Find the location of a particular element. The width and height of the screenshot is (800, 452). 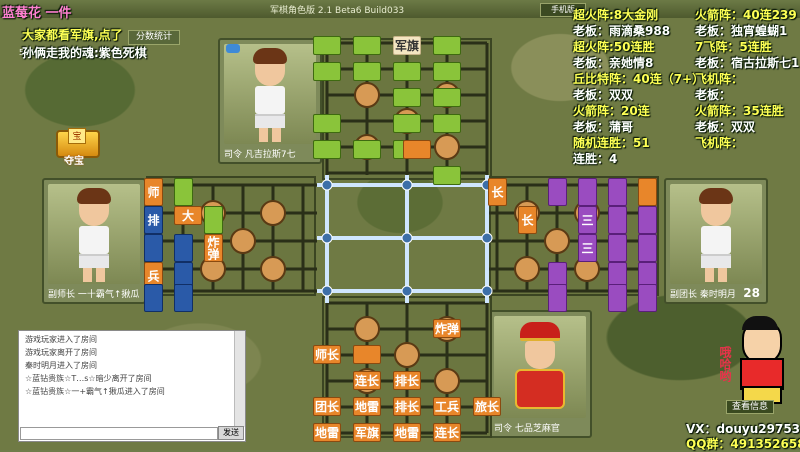

overlay-right-line: 老板：蒲哥 is located at coordinates (603, 127).